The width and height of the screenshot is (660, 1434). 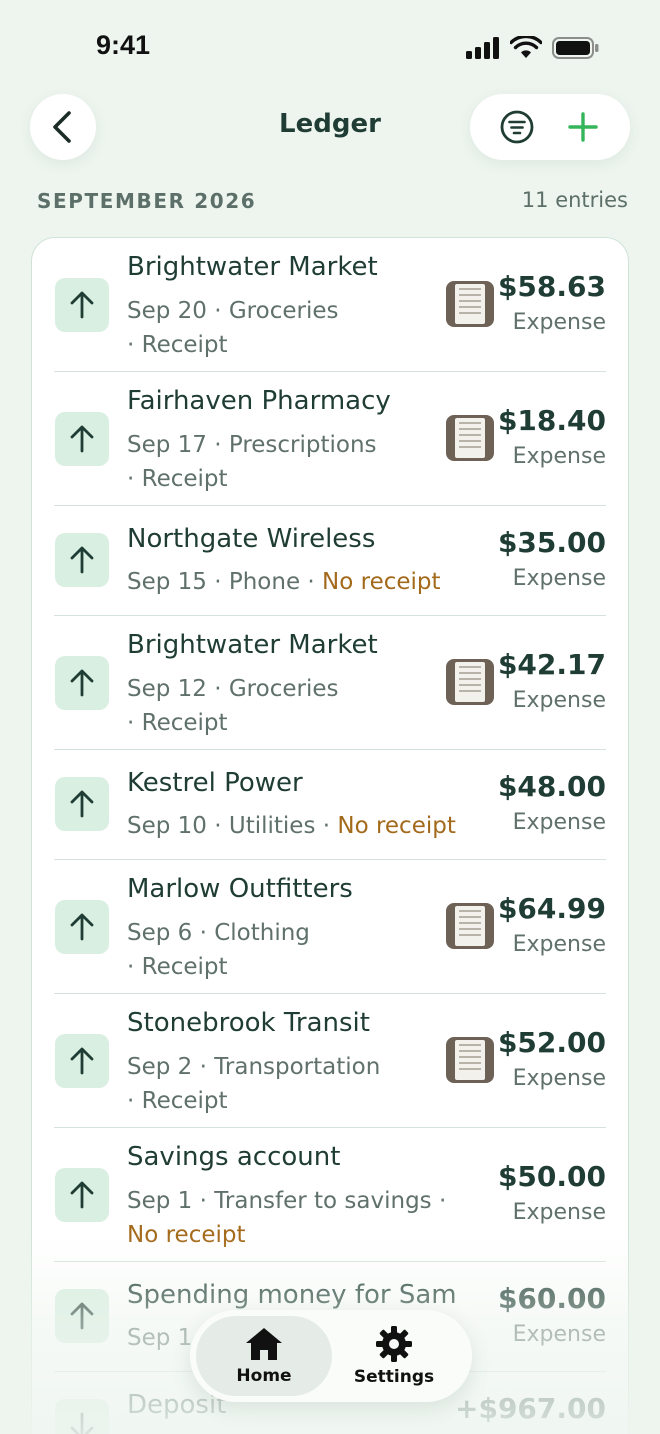 I want to click on tab-settings-label: Settings, so click(x=394, y=1377).